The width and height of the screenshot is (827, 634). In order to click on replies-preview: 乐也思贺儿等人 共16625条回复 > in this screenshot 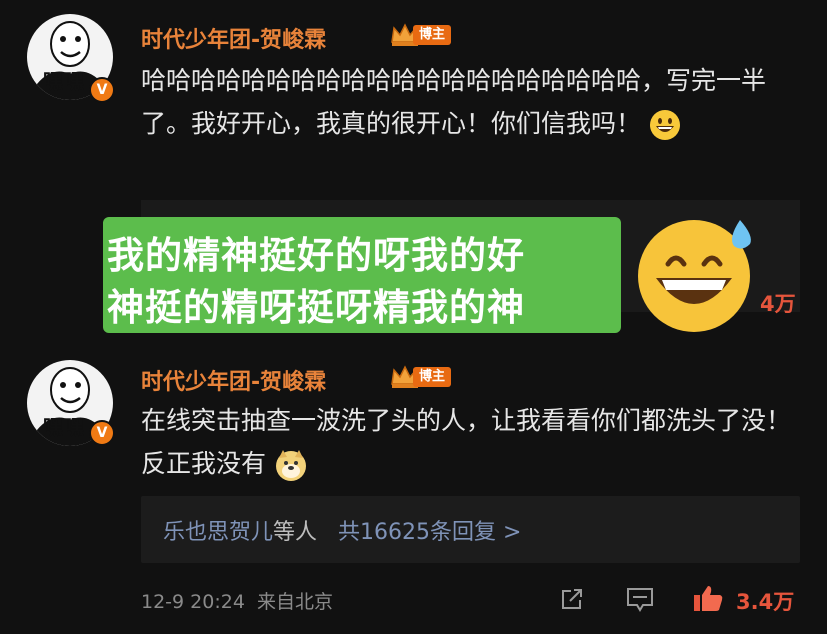, I will do `click(470, 529)`.